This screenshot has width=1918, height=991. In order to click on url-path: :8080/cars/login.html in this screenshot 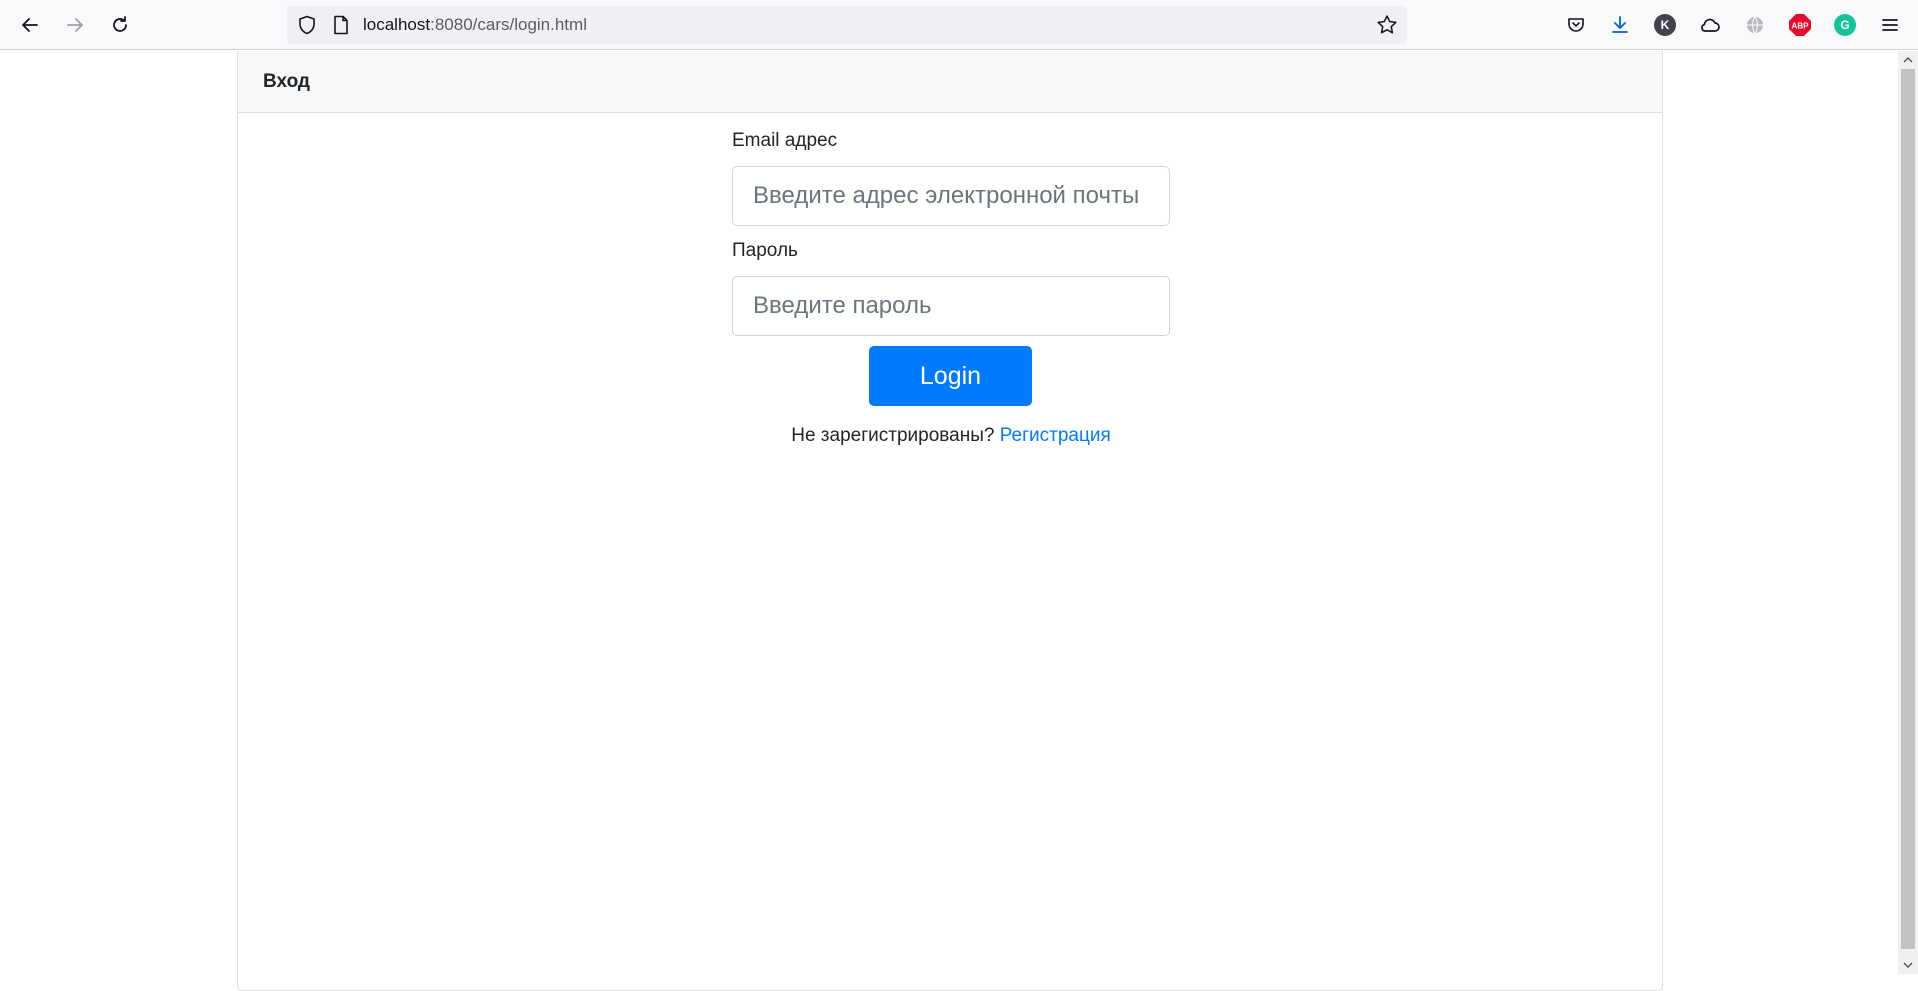, I will do `click(508, 24)`.